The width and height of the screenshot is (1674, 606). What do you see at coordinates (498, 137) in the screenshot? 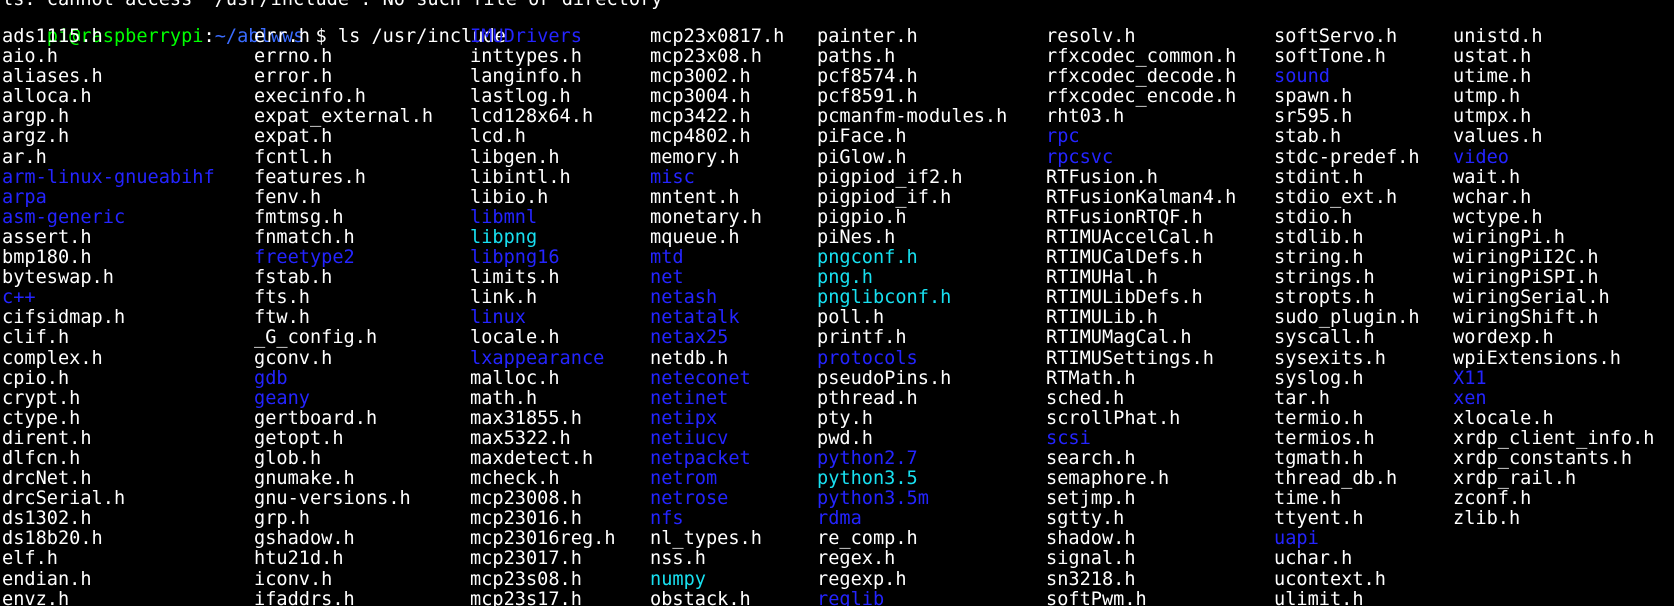
I see `file-entry: lcd.h` at bounding box center [498, 137].